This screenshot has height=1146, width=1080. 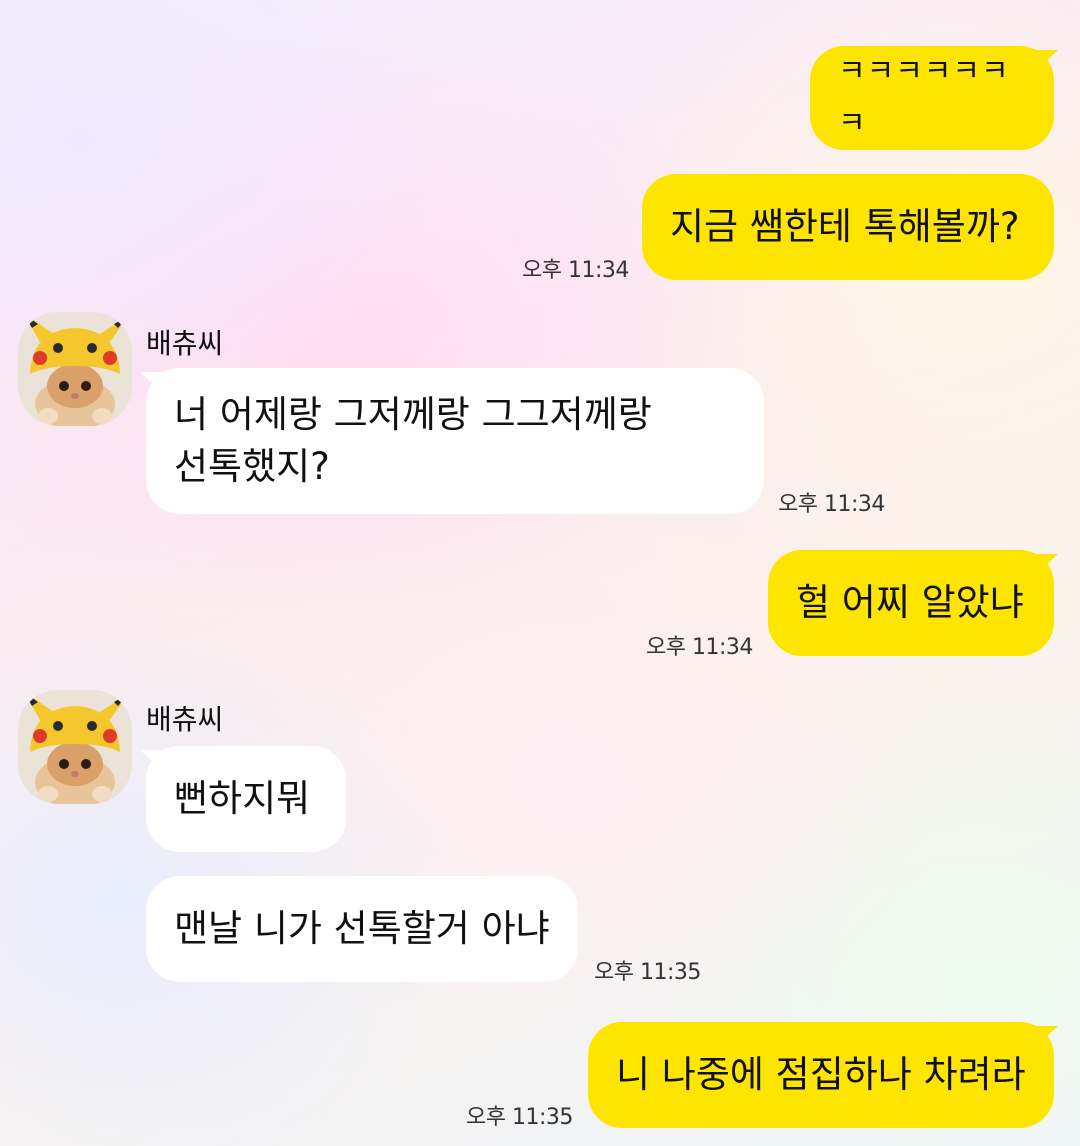 I want to click on message-text: 너 어제랑 그저께랑 그그저께랑 선톡했지?, so click(x=413, y=440).